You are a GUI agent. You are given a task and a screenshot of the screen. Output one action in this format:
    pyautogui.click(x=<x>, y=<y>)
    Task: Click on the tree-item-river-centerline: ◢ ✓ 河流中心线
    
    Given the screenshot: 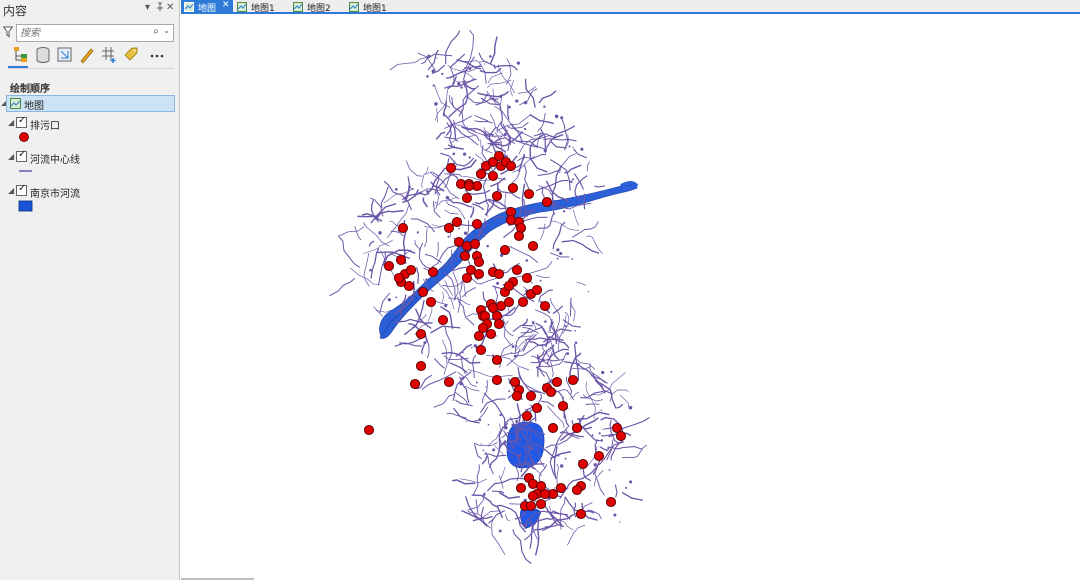 What is the action you would take?
    pyautogui.click(x=90, y=157)
    